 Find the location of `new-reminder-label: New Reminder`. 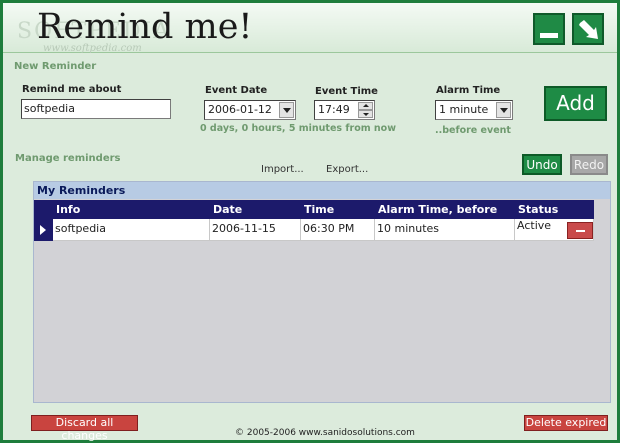

new-reminder-label: New Reminder is located at coordinates (55, 66).